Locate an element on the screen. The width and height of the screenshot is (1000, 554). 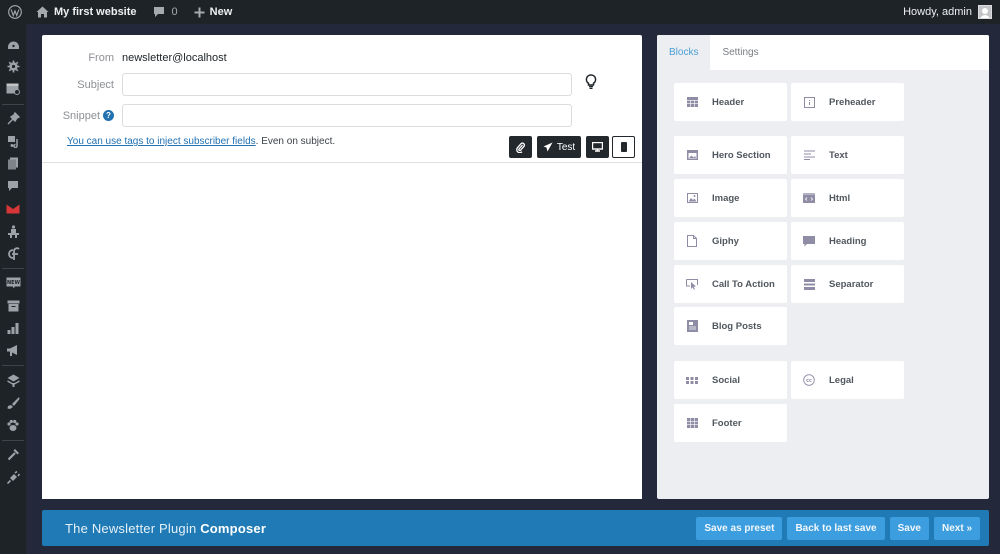
menu-paw is located at coordinates (13, 425).